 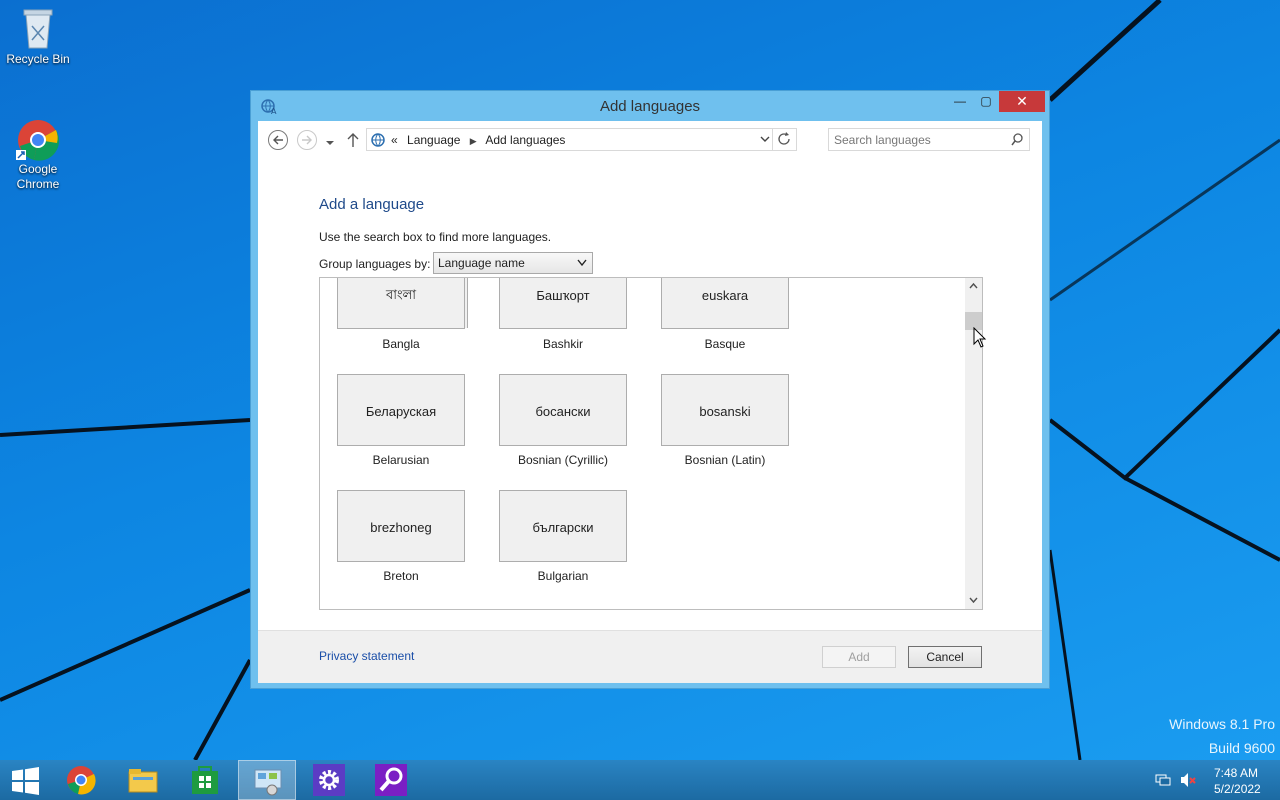 What do you see at coordinates (366, 656) in the screenshot?
I see `privacy-statement-link: Privacy statement` at bounding box center [366, 656].